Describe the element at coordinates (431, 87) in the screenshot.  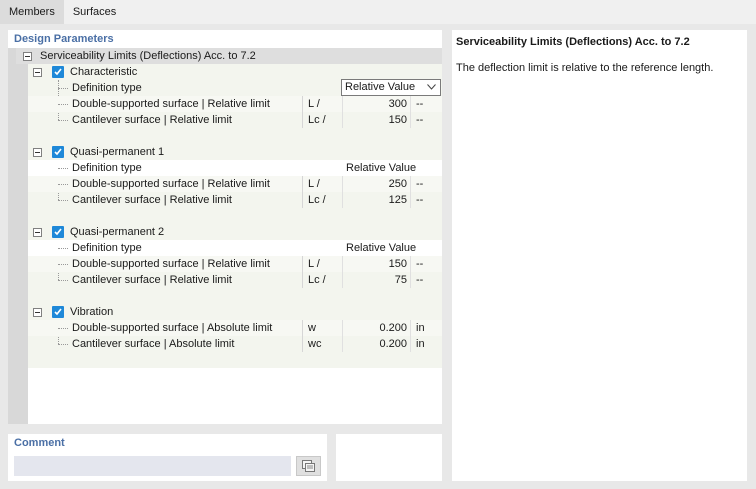
I see `chevron-down-icon` at that location.